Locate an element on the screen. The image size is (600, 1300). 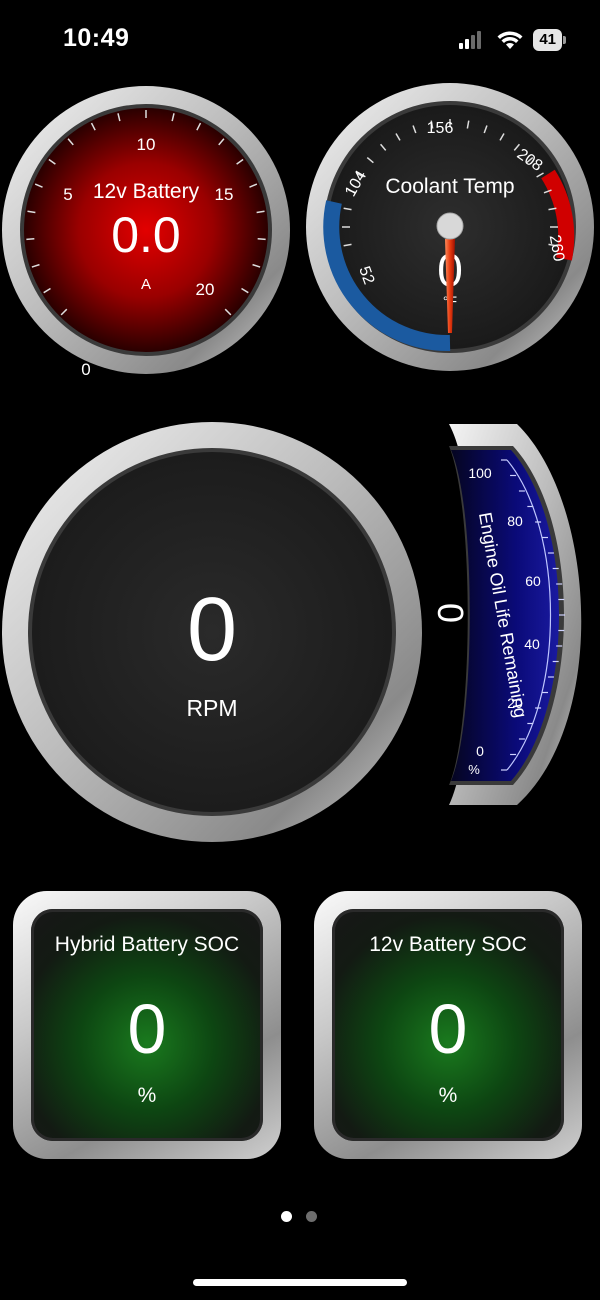
gauge-value: 0.0 is located at coordinates (146, 235).